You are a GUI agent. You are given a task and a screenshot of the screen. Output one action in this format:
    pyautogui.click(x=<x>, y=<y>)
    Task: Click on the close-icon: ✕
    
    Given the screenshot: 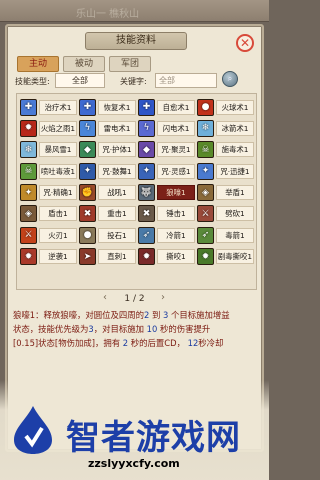 What is the action you would take?
    pyautogui.click(x=245, y=43)
    